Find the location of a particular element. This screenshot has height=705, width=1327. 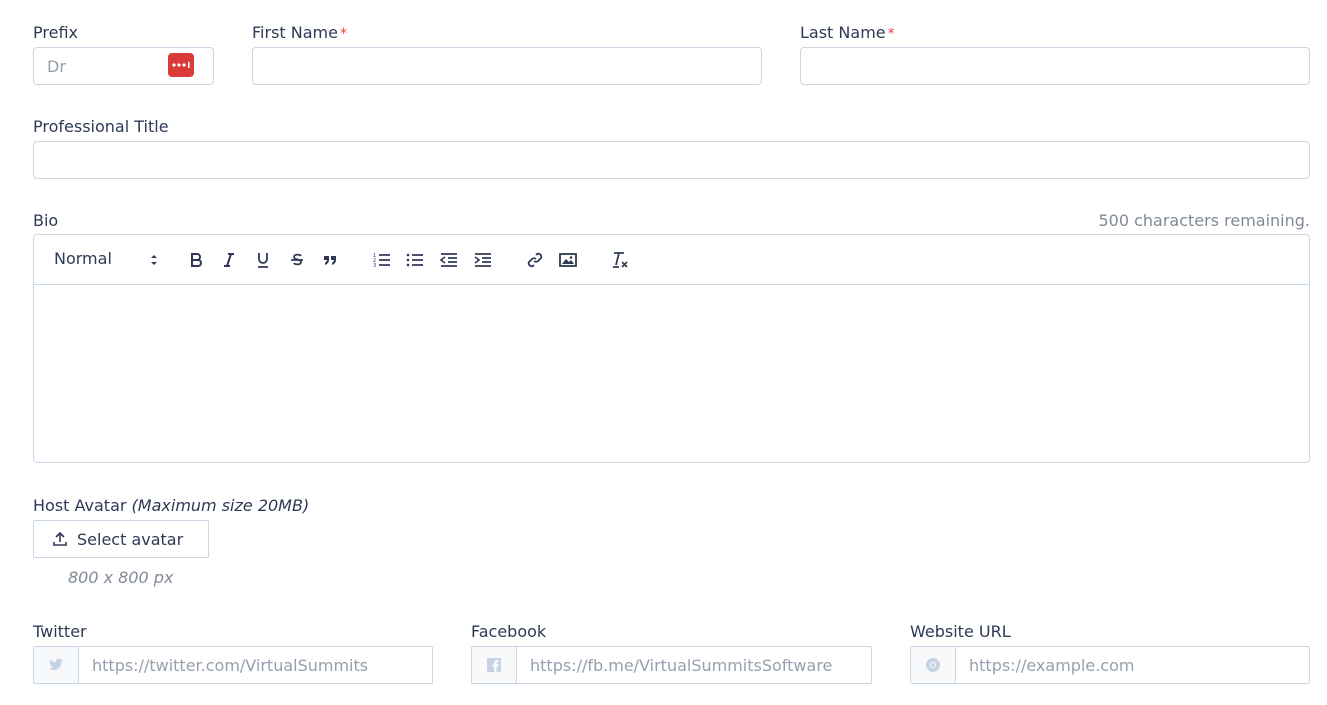

link-icon is located at coordinates (535, 260).